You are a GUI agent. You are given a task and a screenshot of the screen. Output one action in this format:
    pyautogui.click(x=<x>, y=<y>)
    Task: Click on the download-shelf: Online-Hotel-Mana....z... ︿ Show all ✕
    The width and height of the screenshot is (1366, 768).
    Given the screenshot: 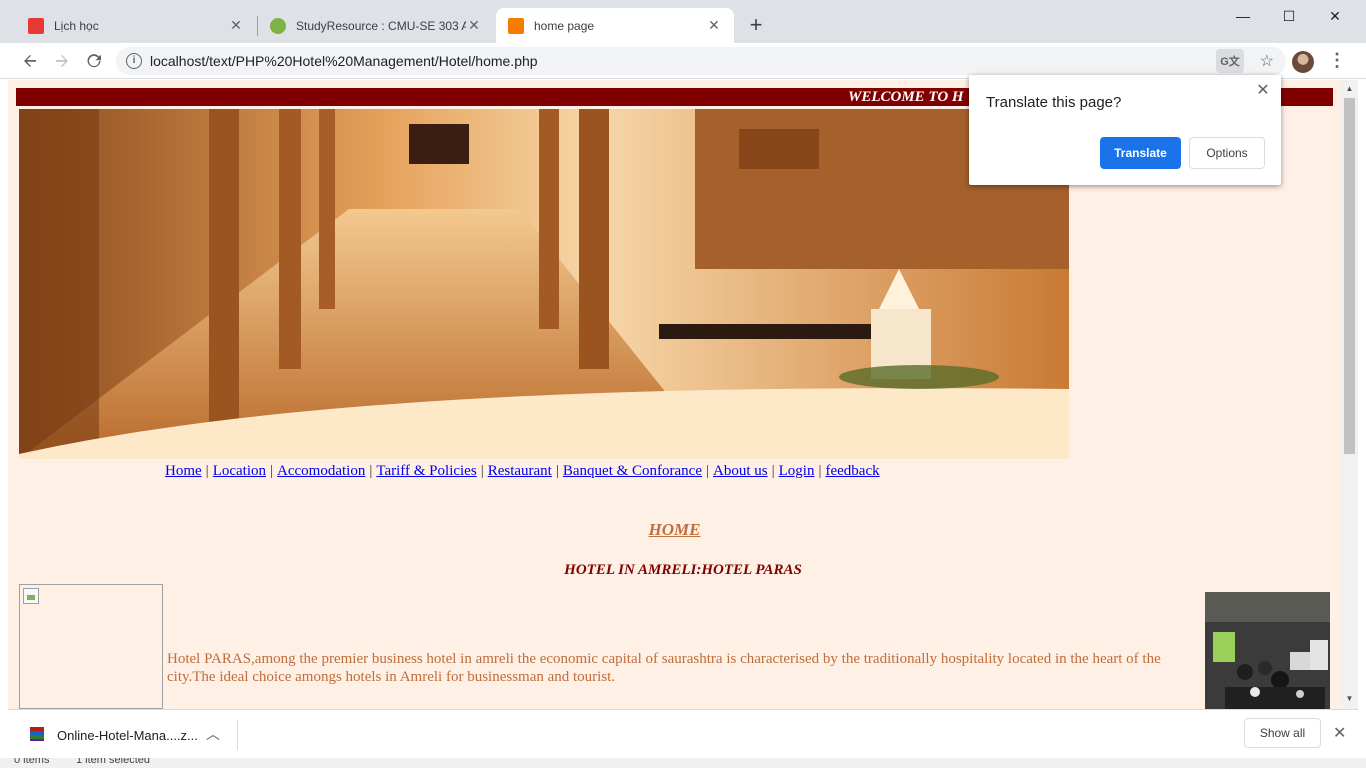 What is the action you would take?
    pyautogui.click(x=683, y=733)
    